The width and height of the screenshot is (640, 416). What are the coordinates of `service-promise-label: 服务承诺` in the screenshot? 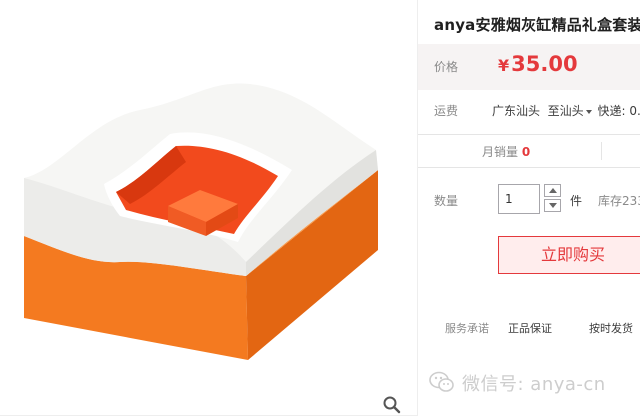 It's located at (467, 328).